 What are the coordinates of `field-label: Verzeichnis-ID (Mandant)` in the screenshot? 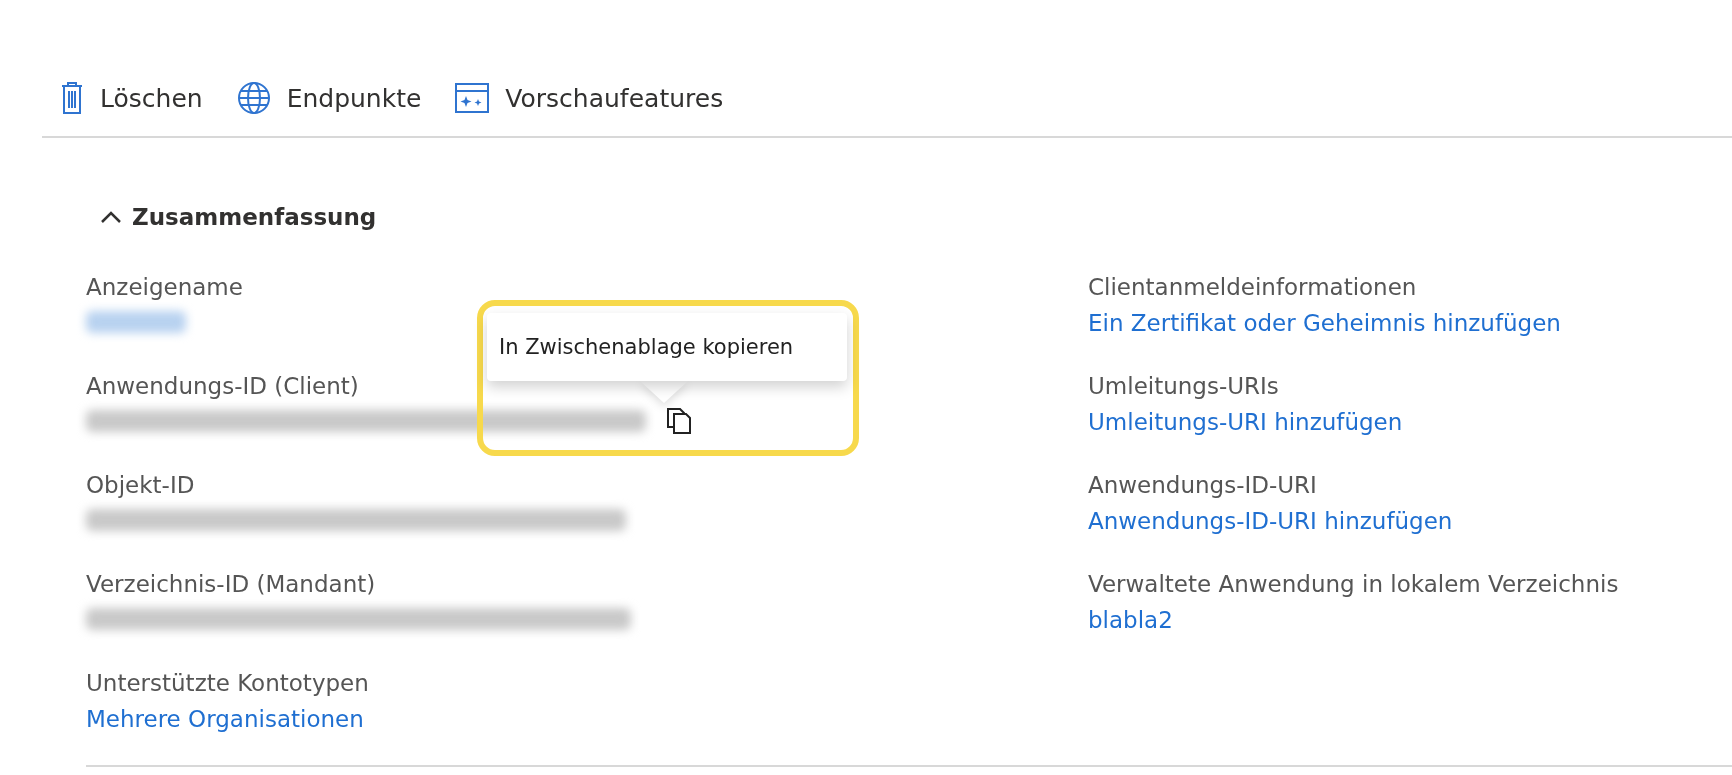 It's located at (231, 584).